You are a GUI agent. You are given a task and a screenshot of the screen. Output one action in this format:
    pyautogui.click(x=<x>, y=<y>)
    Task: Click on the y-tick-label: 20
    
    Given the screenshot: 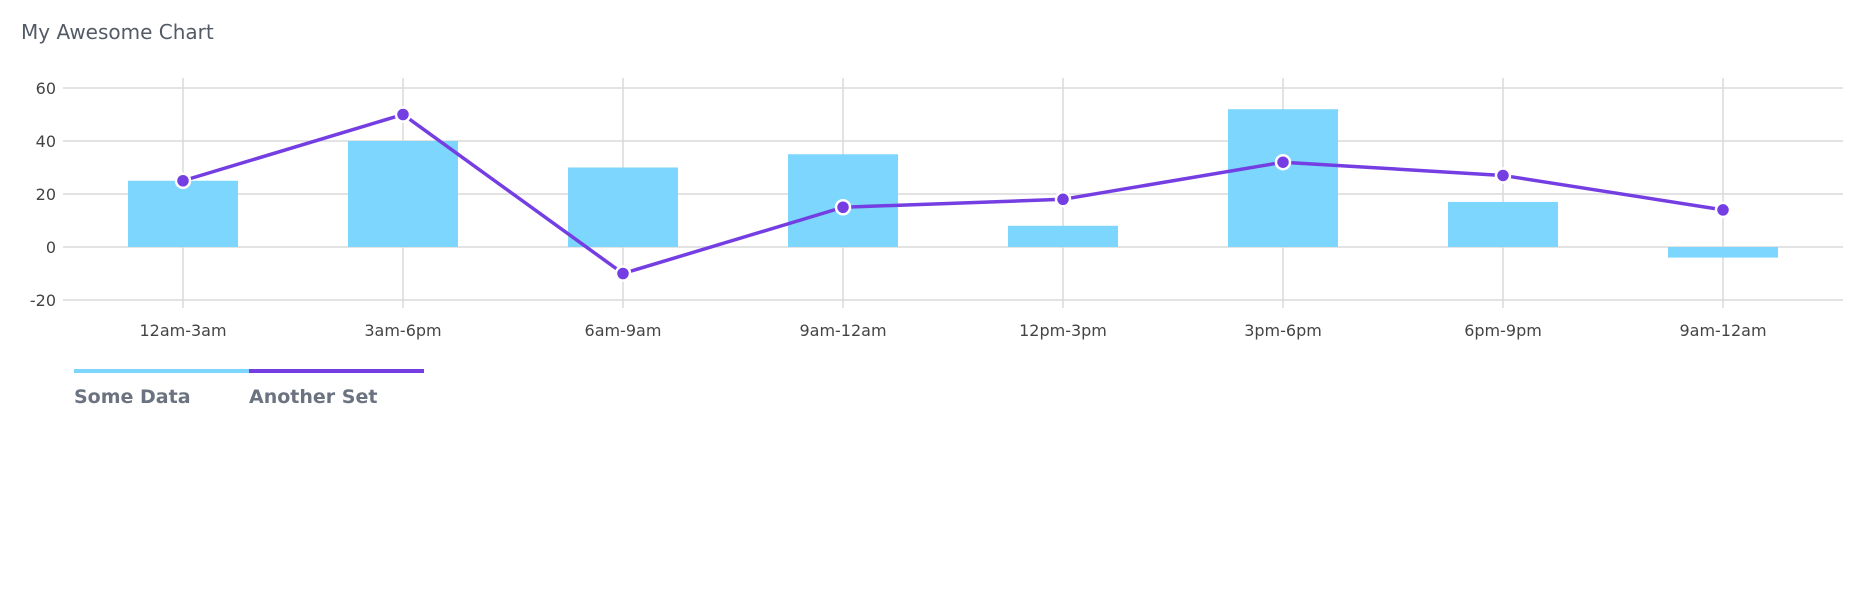 What is the action you would take?
    pyautogui.click(x=46, y=194)
    